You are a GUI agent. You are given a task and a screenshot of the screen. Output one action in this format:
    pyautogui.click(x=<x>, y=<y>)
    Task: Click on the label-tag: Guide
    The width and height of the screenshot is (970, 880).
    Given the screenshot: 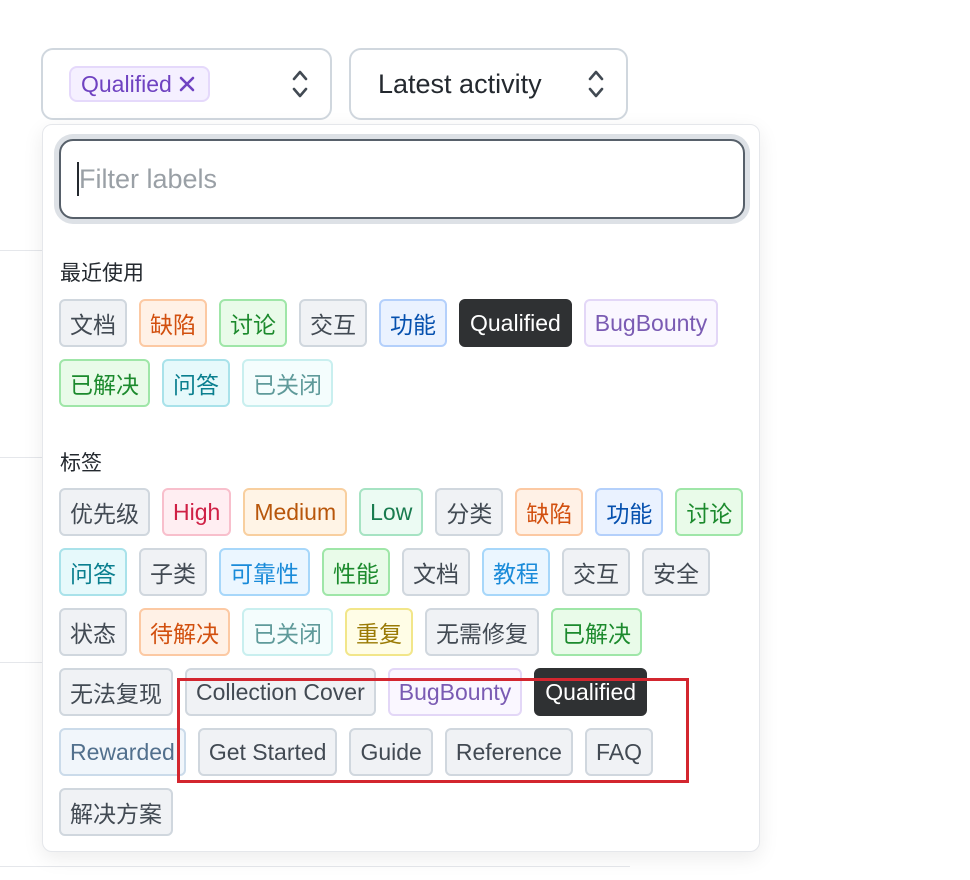 What is the action you would take?
    pyautogui.click(x=391, y=752)
    